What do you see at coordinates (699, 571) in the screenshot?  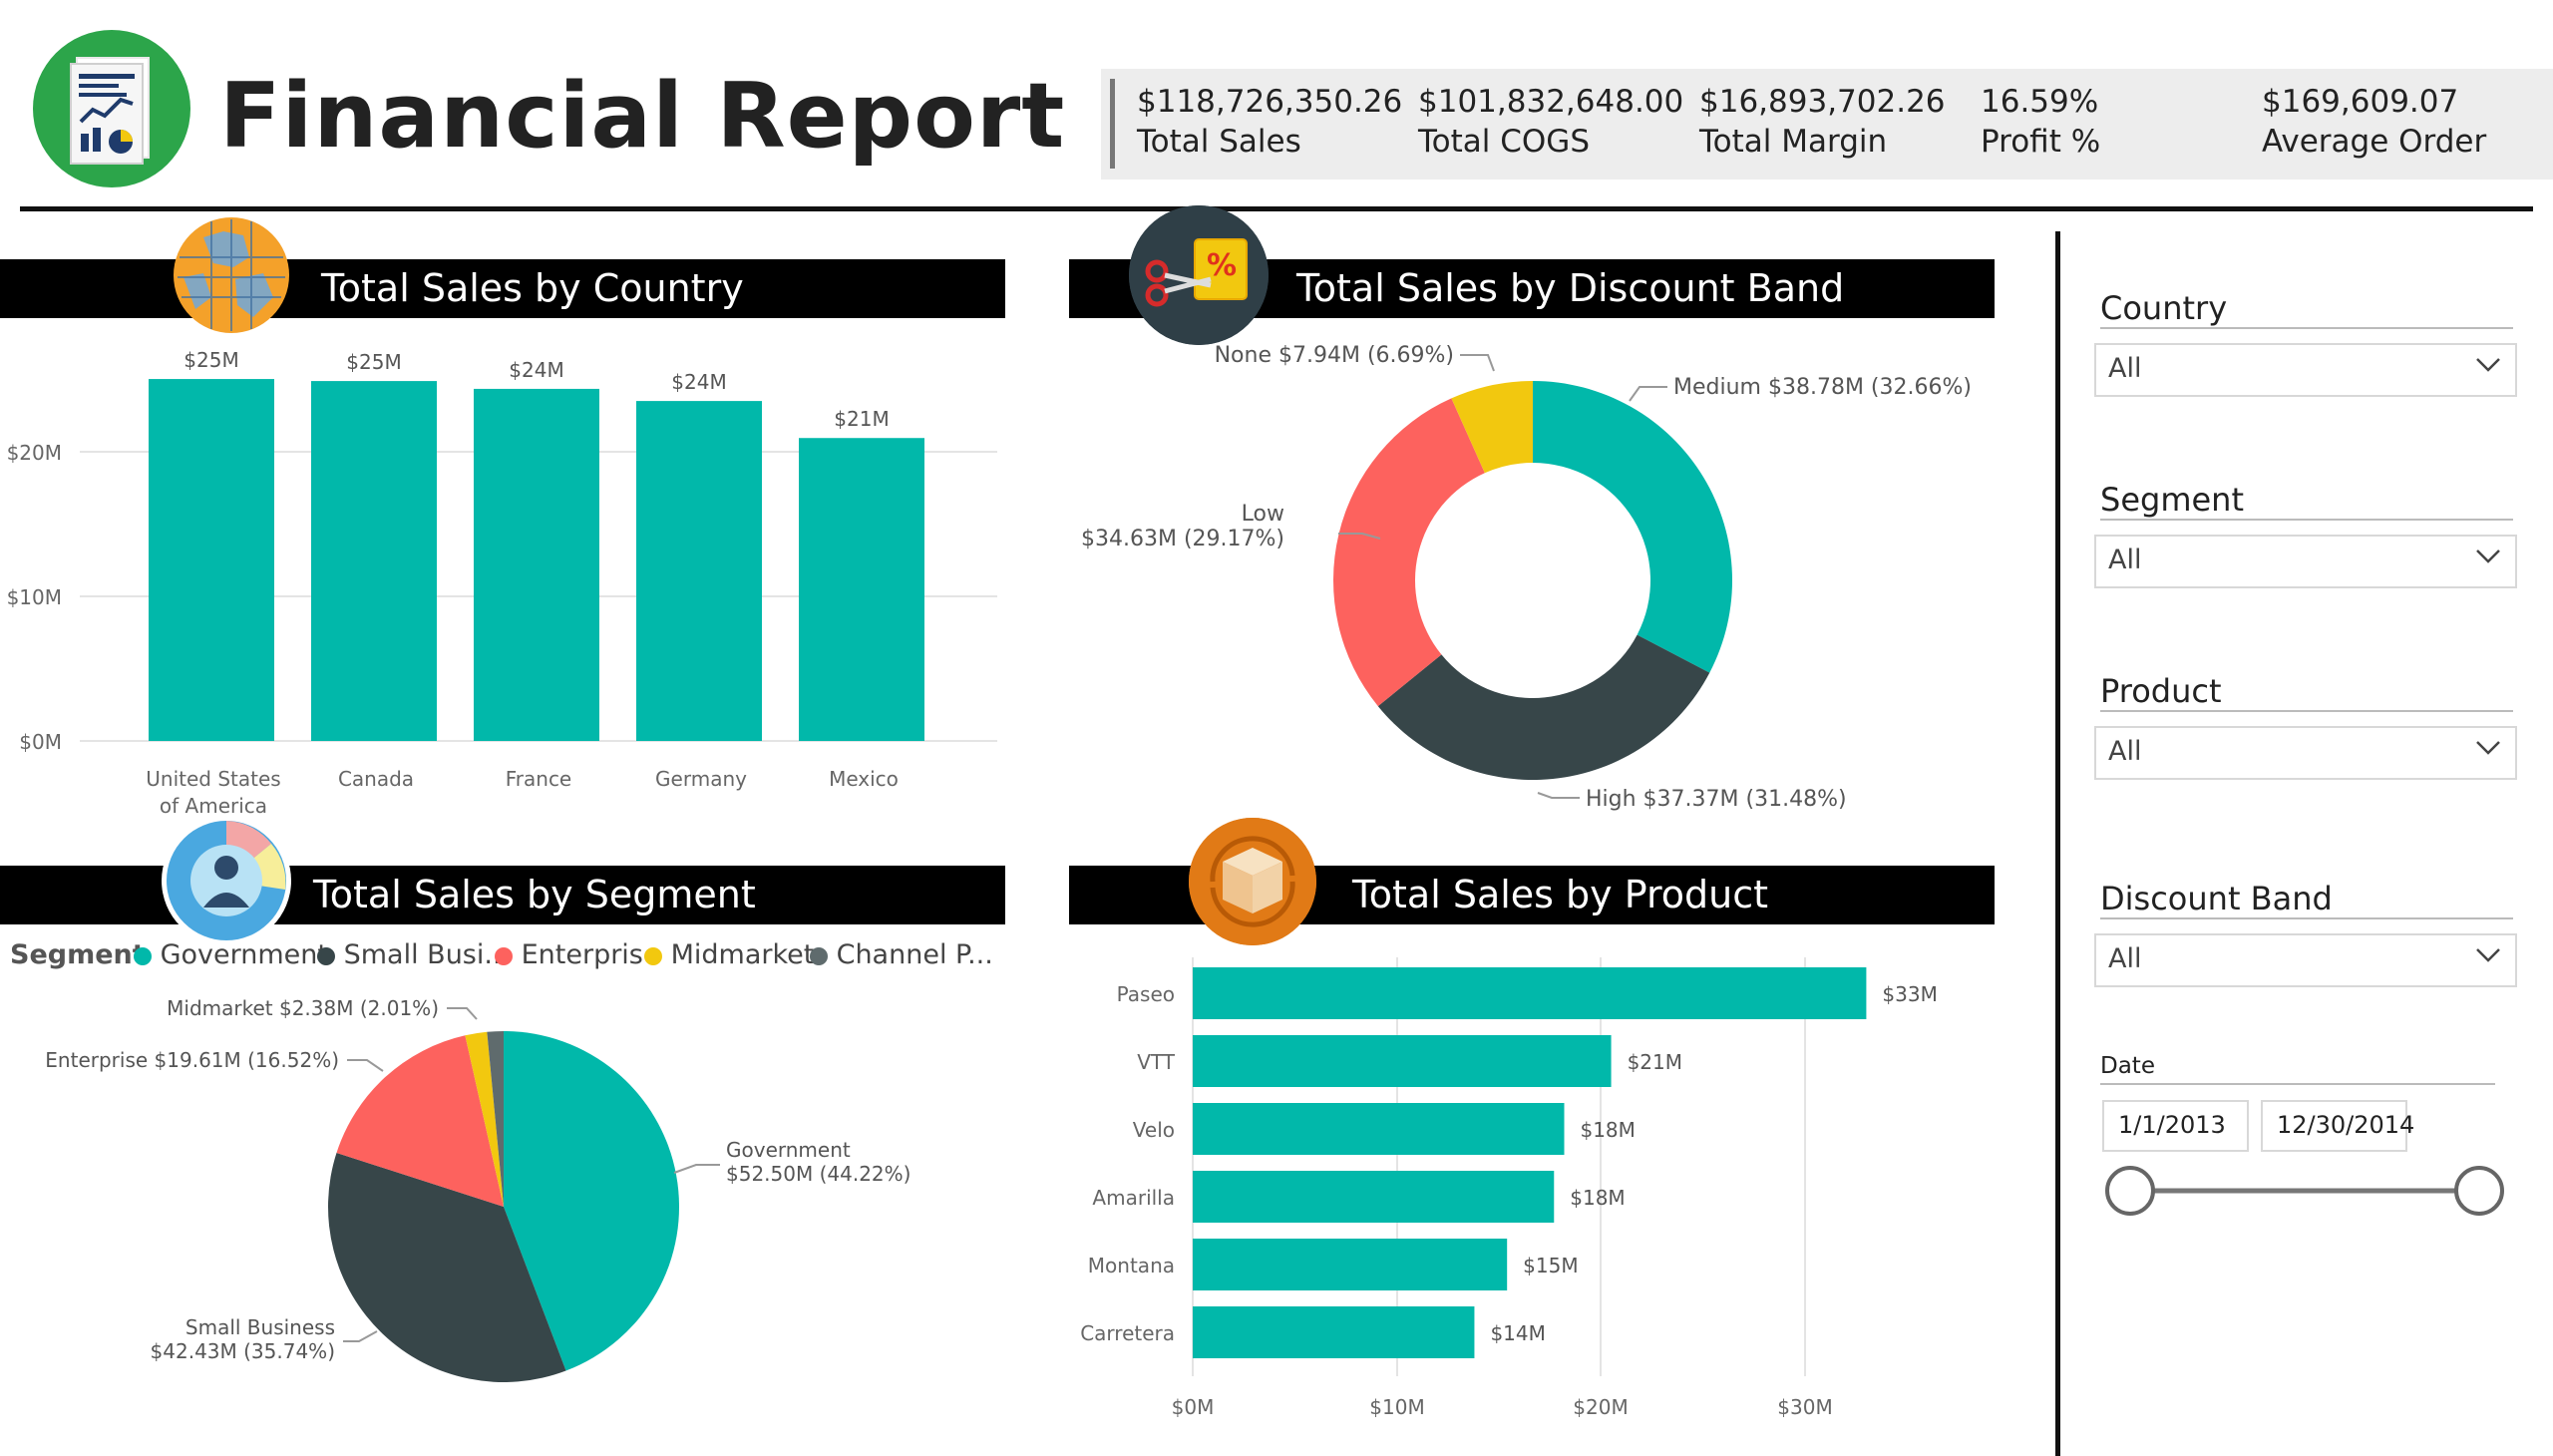 I see `bar-germany` at bounding box center [699, 571].